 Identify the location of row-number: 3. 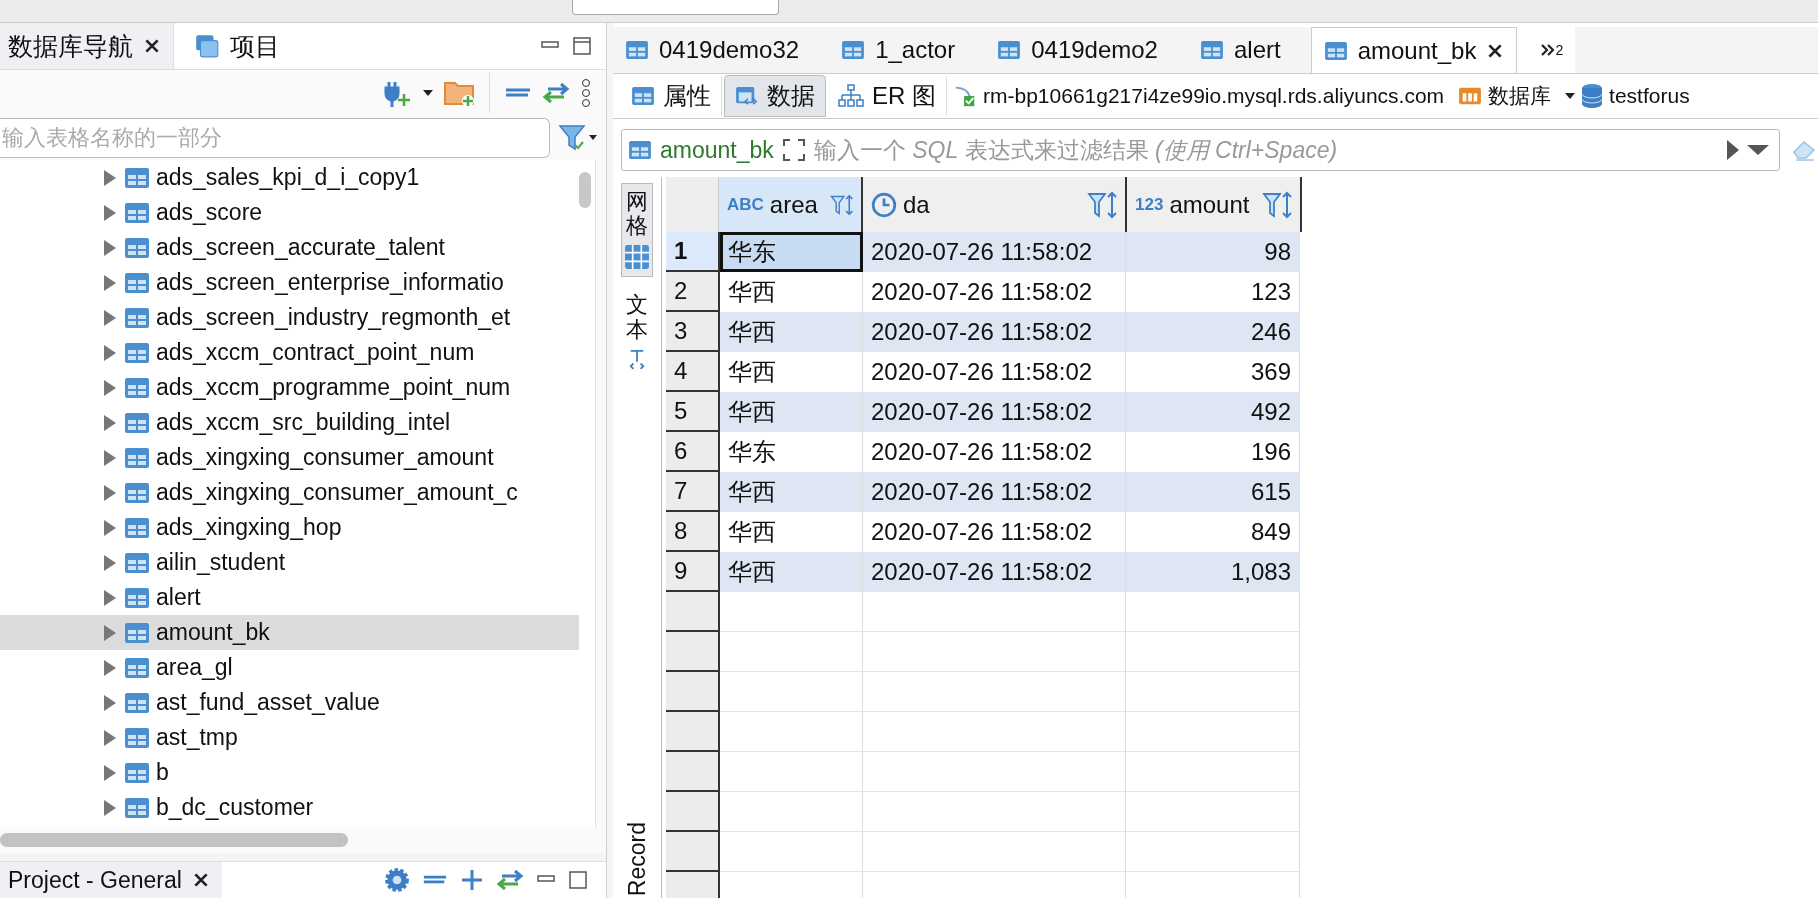
(693, 332).